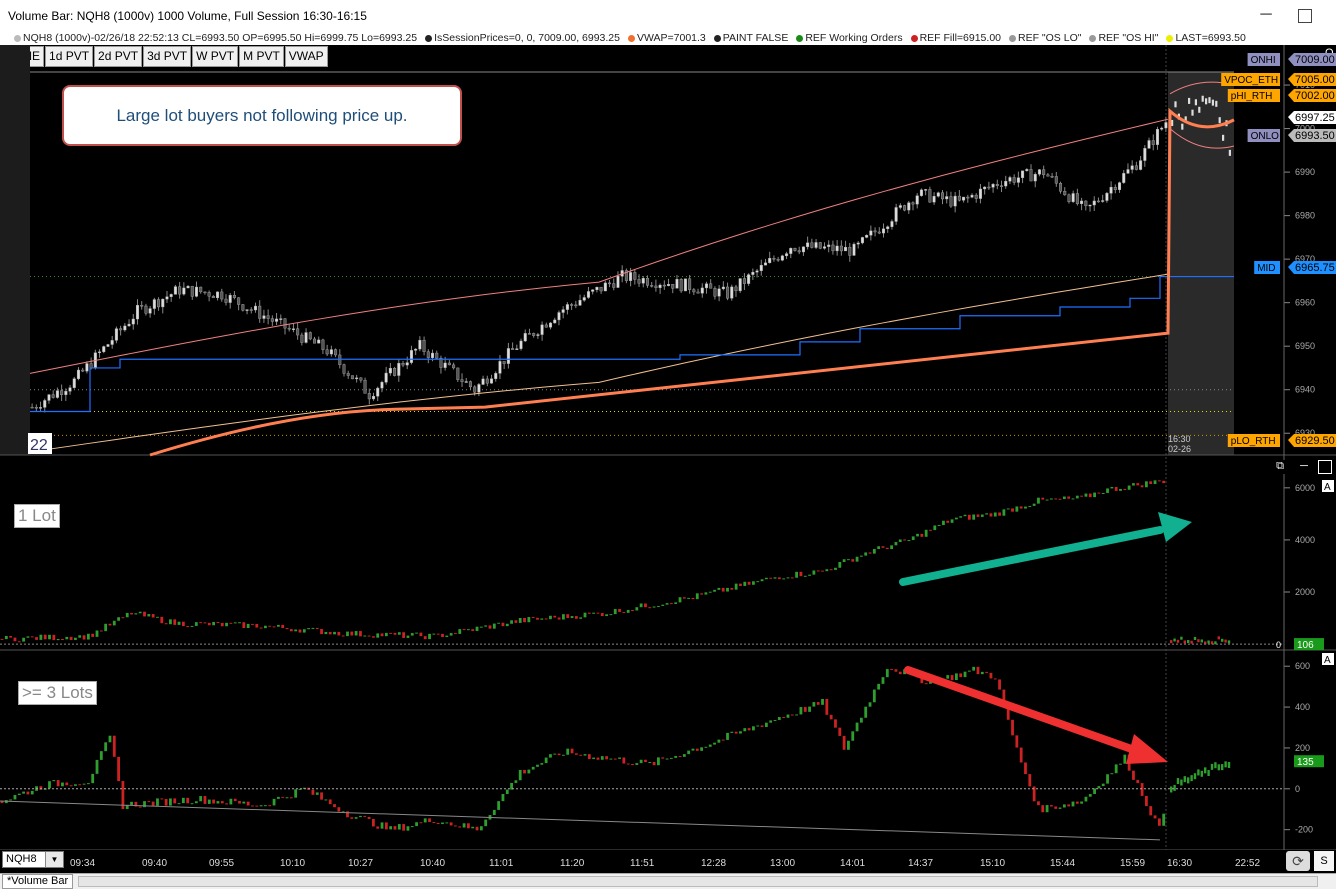  What do you see at coordinates (1280, 467) in the screenshot?
I see `restore-panel-icon: ⧉` at bounding box center [1280, 467].